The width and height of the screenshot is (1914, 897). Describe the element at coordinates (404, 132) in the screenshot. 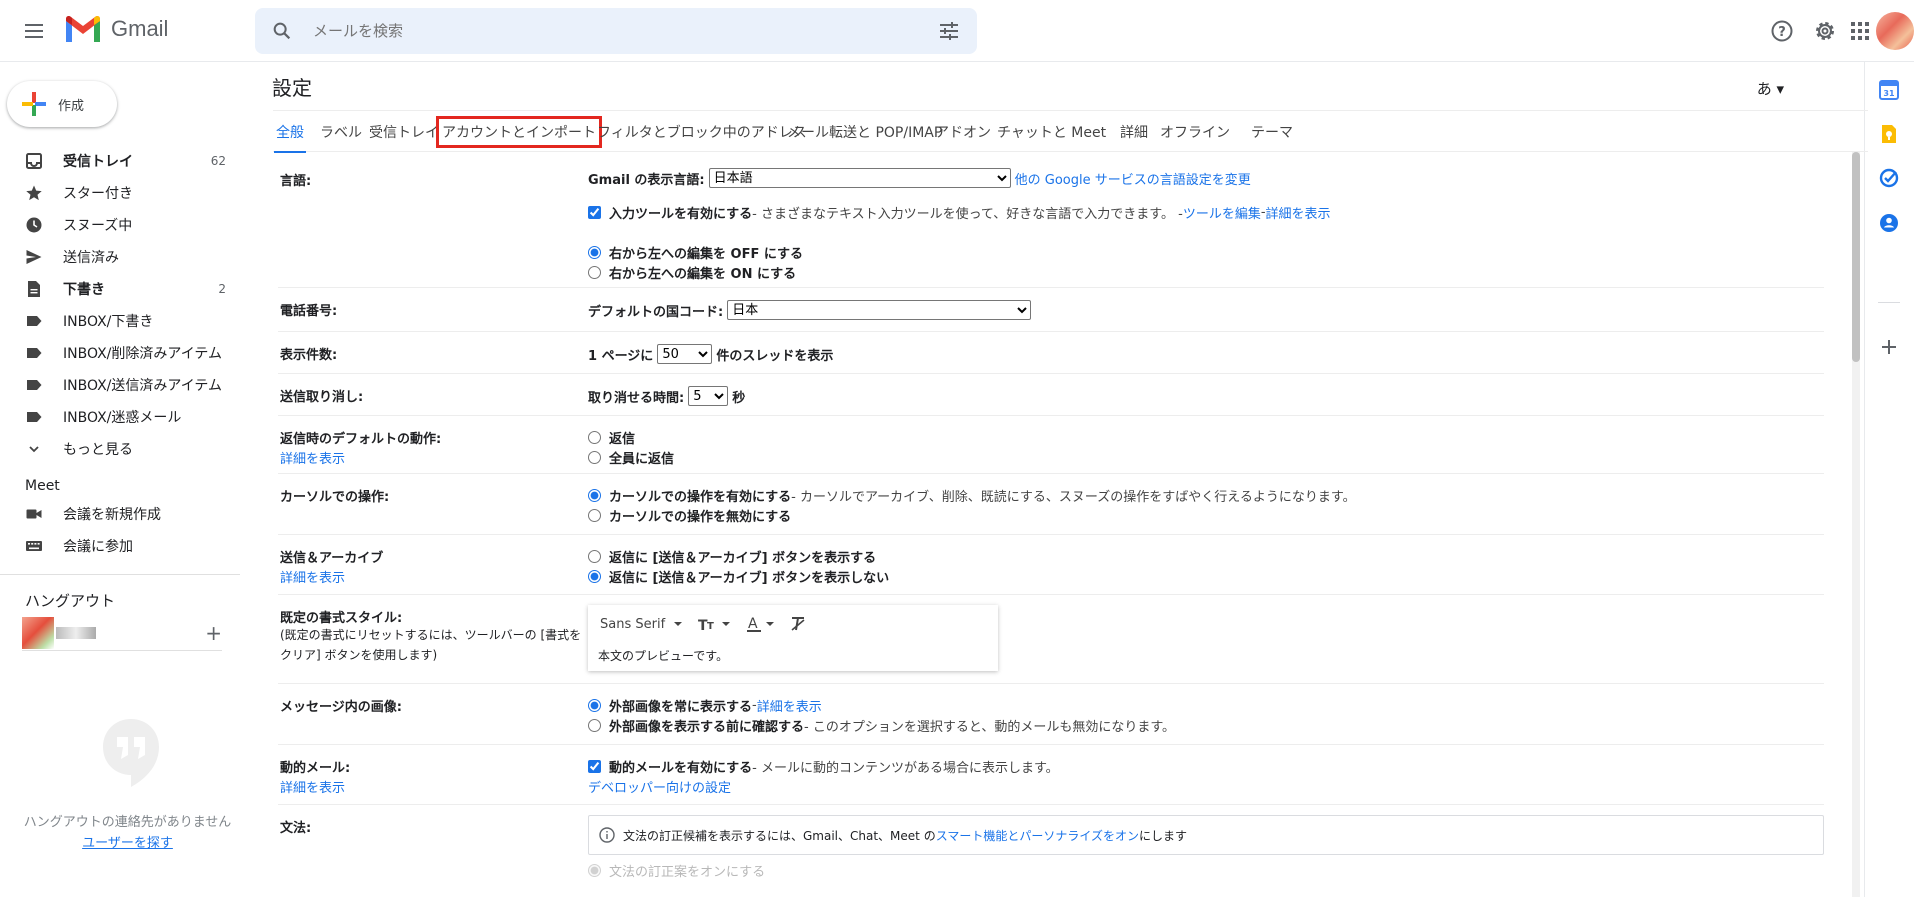

I see `tab-inbox: 受信トレイ` at that location.